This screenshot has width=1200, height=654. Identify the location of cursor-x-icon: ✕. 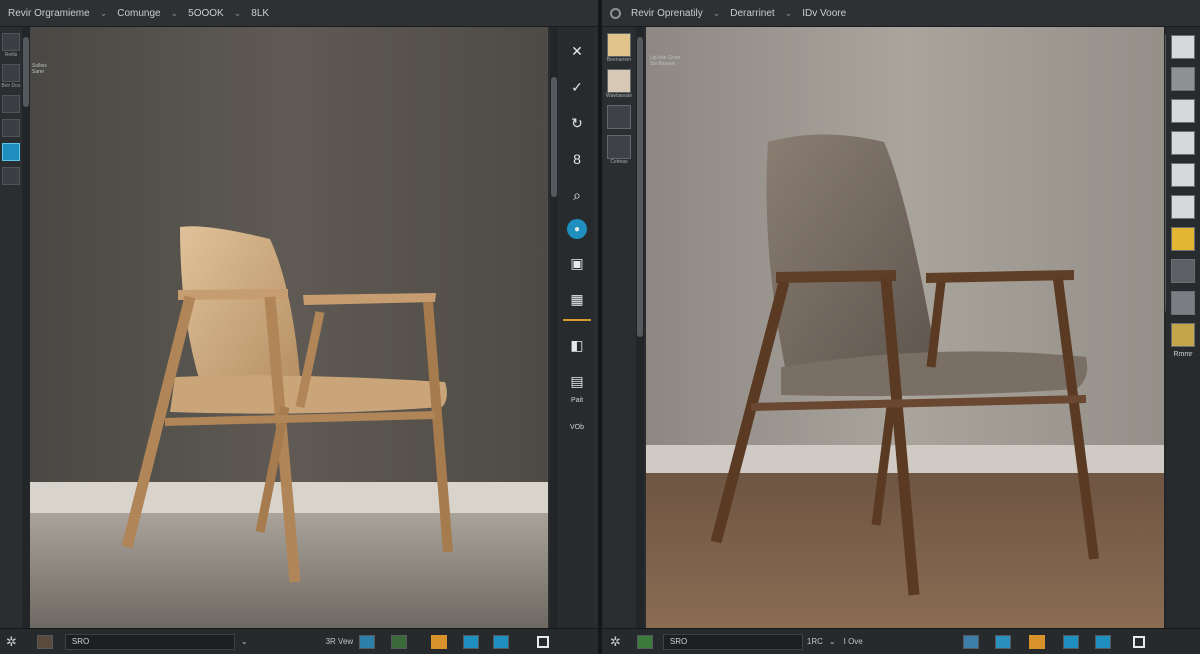
(577, 51).